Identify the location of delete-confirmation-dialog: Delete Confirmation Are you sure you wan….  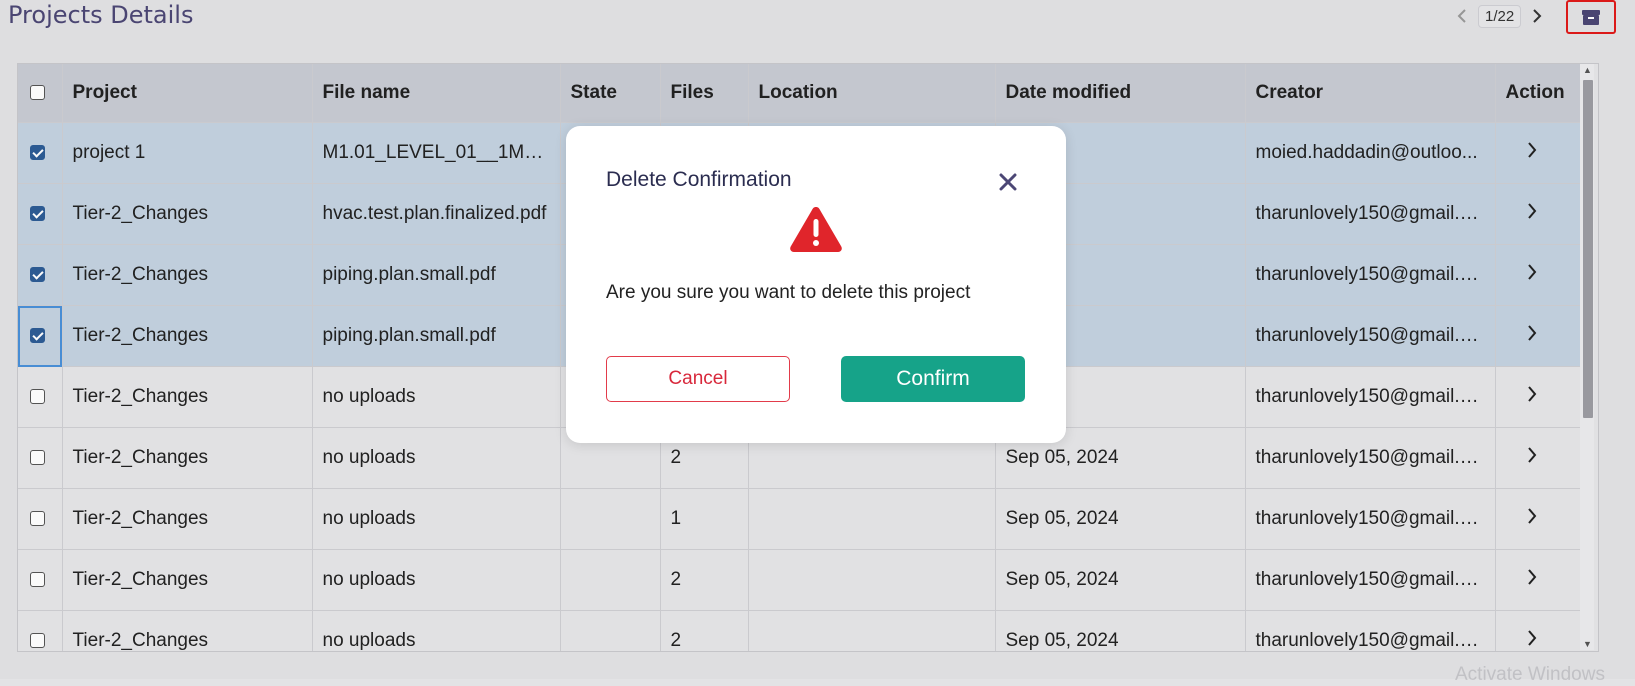
(816, 284).